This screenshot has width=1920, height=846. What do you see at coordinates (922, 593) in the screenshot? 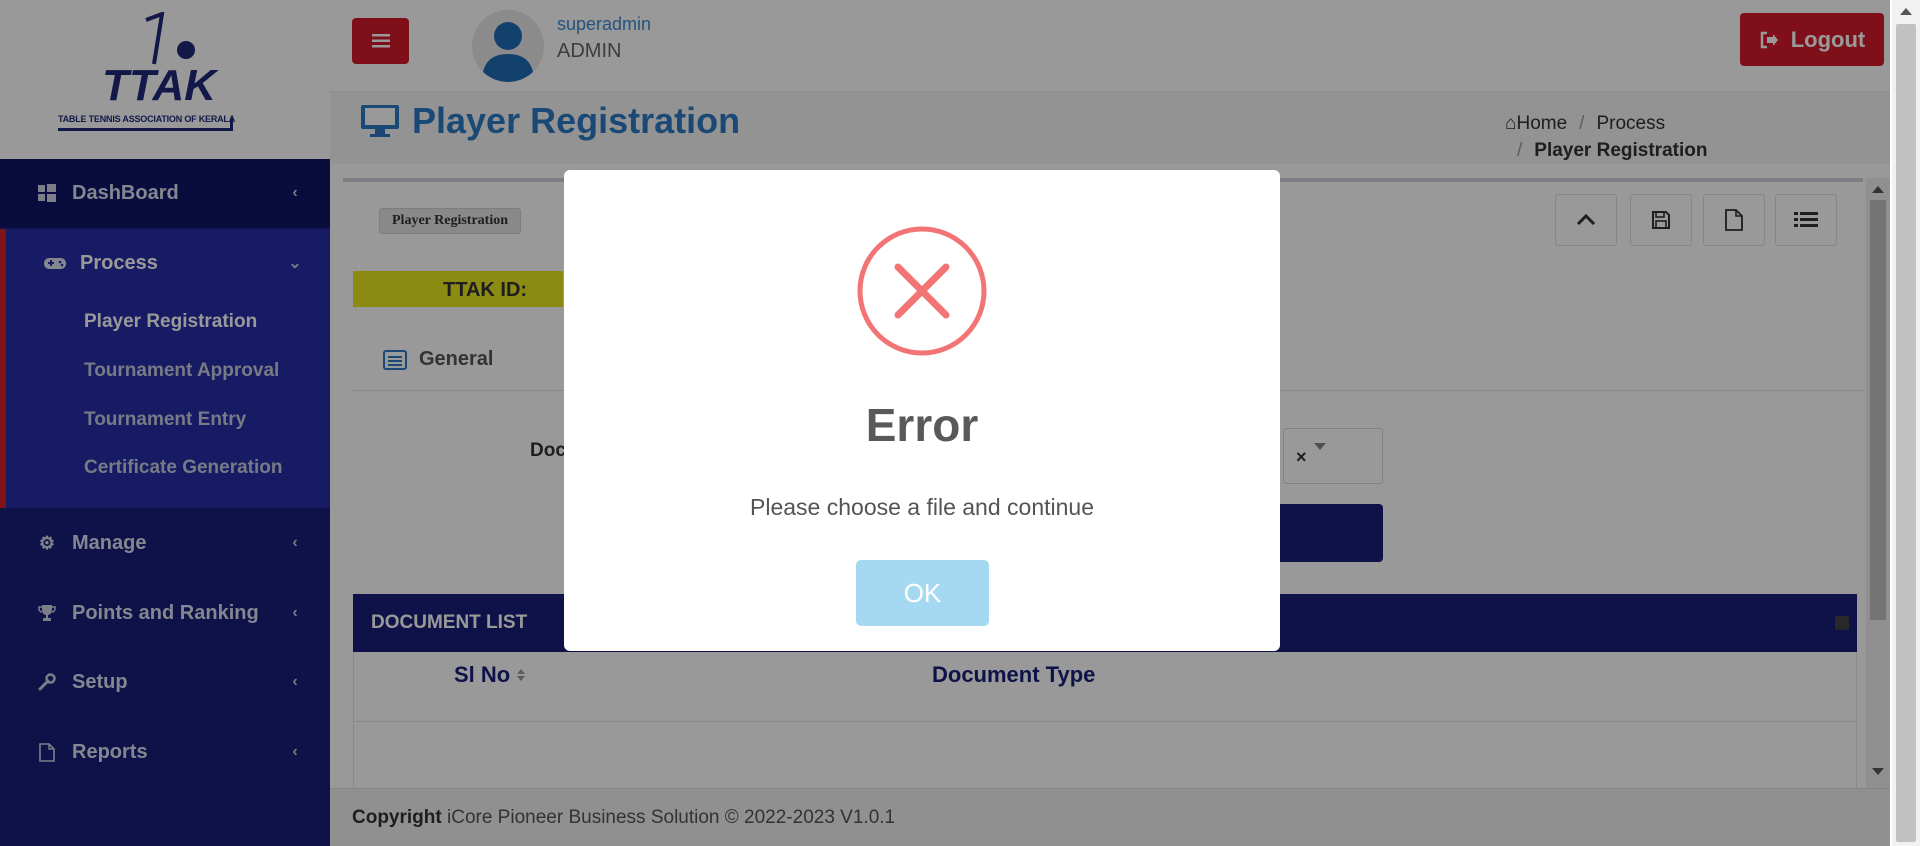
I see `ok-button: OK` at bounding box center [922, 593].